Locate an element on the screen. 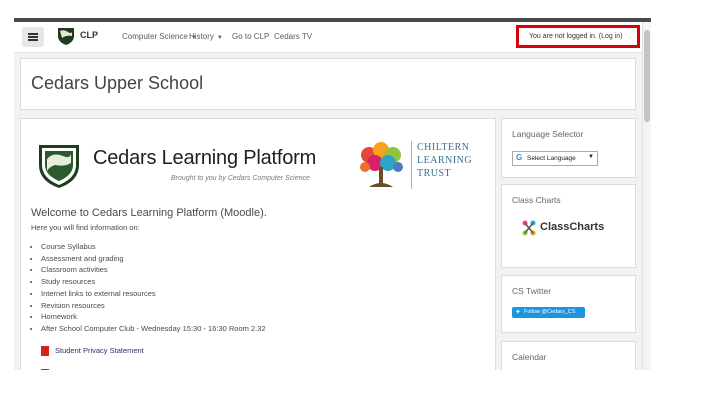  list-item: Classroom activities is located at coordinates (153, 270).